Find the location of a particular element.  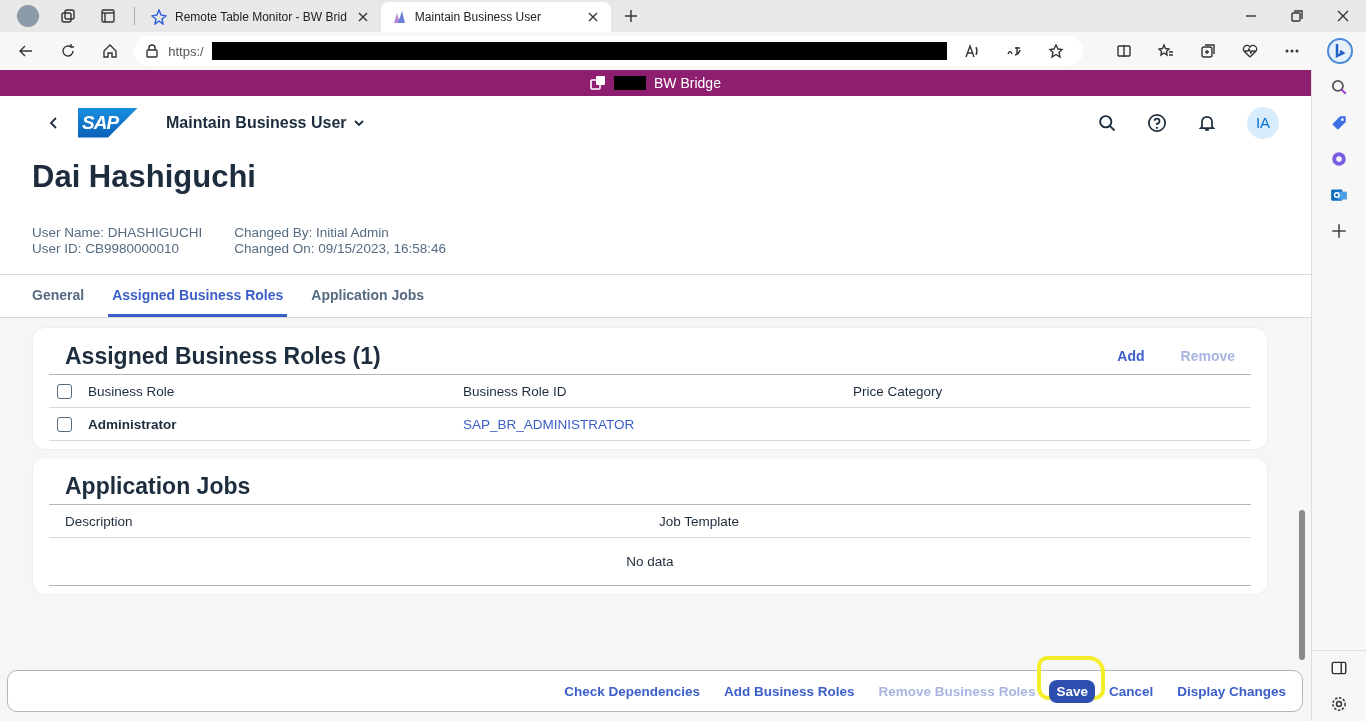

footer-link: Cancel is located at coordinates (1131, 691).